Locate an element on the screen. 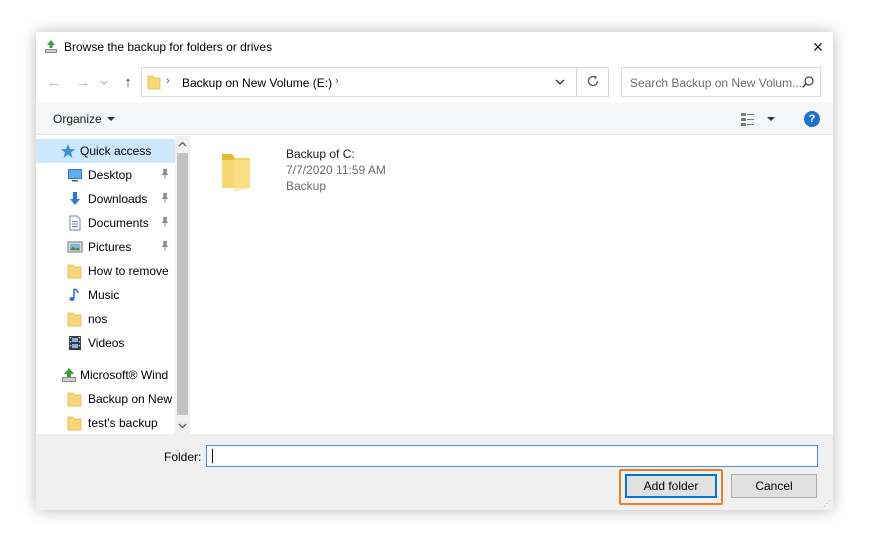 This screenshot has height=543, width=870. organize-menu-button: Organize is located at coordinates (84, 119).